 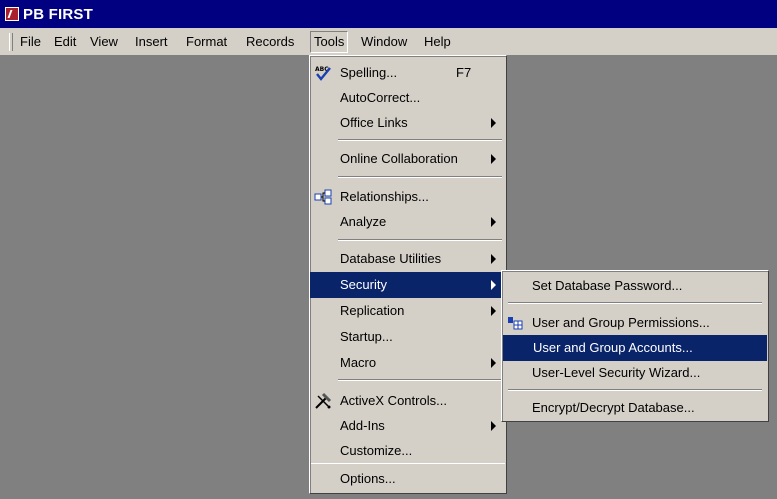 I want to click on app-icon, so click(x=12, y=14).